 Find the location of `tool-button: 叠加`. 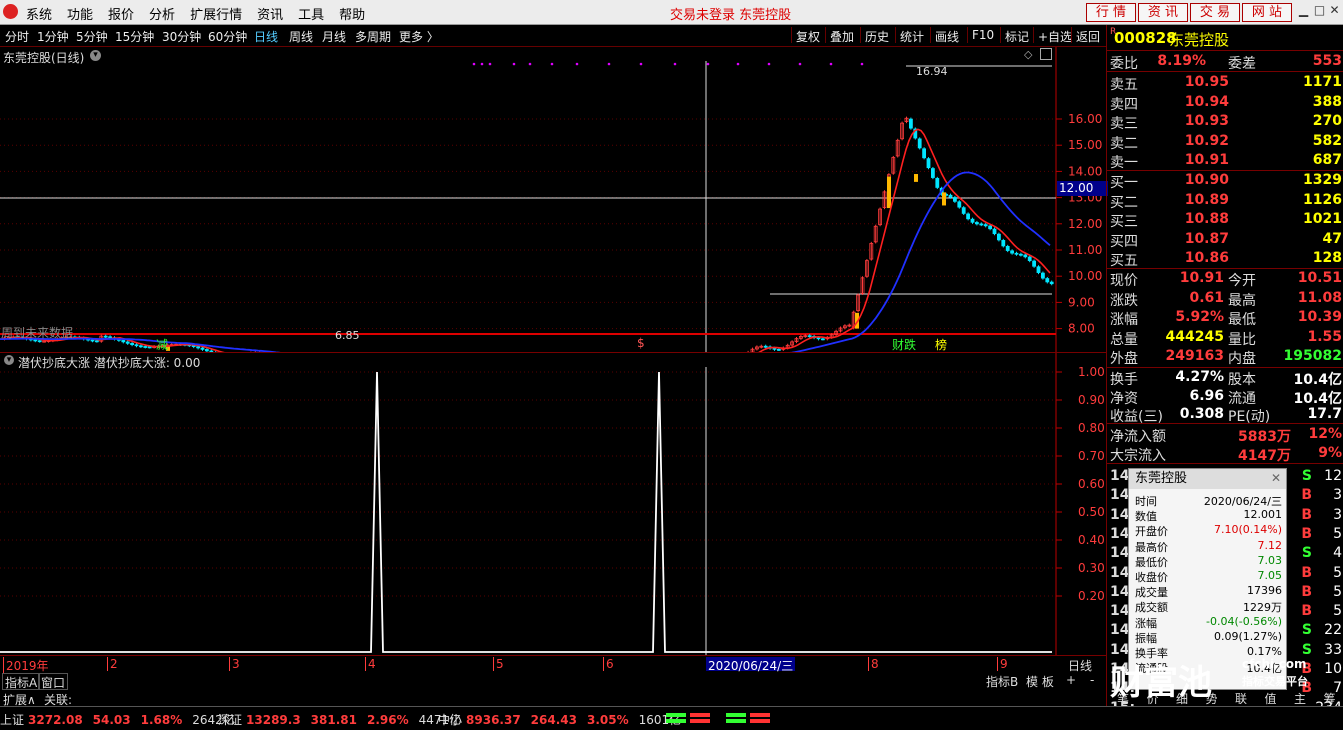

tool-button: 叠加 is located at coordinates (842, 36).